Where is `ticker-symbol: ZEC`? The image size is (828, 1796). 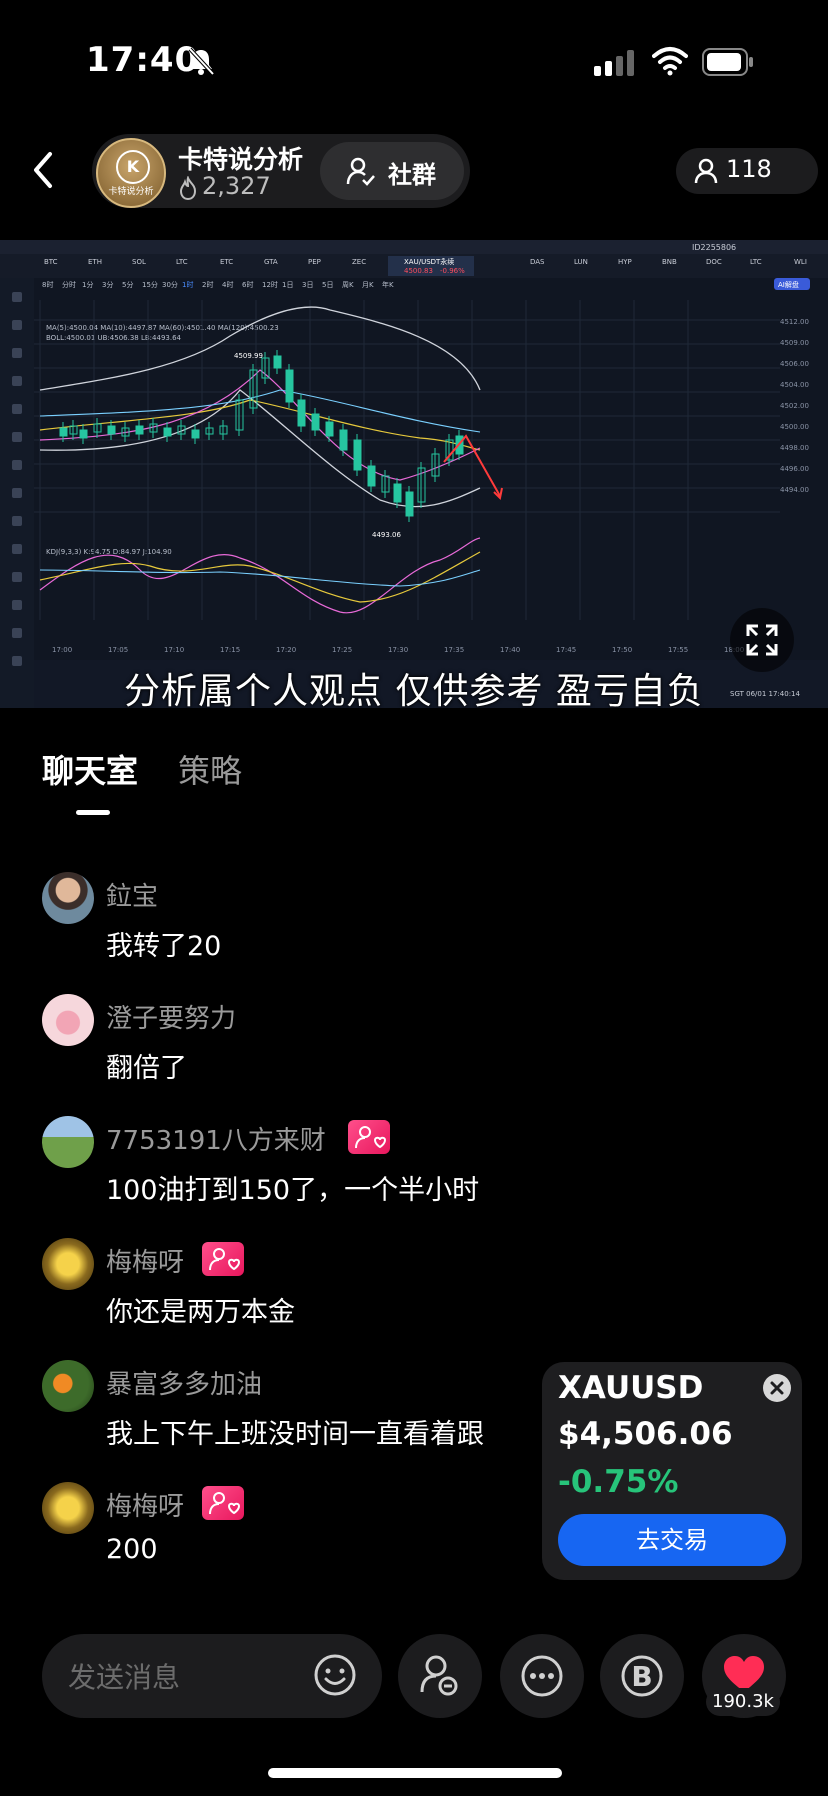 ticker-symbol: ZEC is located at coordinates (359, 262).